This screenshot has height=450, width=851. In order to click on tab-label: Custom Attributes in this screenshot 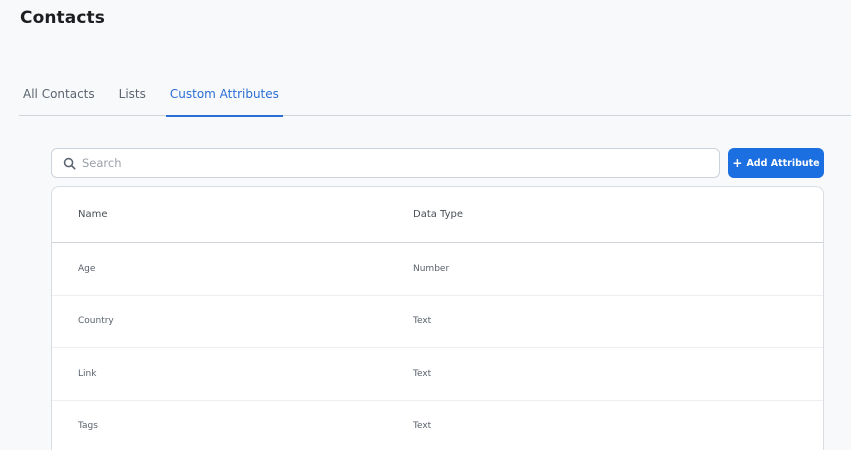, I will do `click(224, 94)`.